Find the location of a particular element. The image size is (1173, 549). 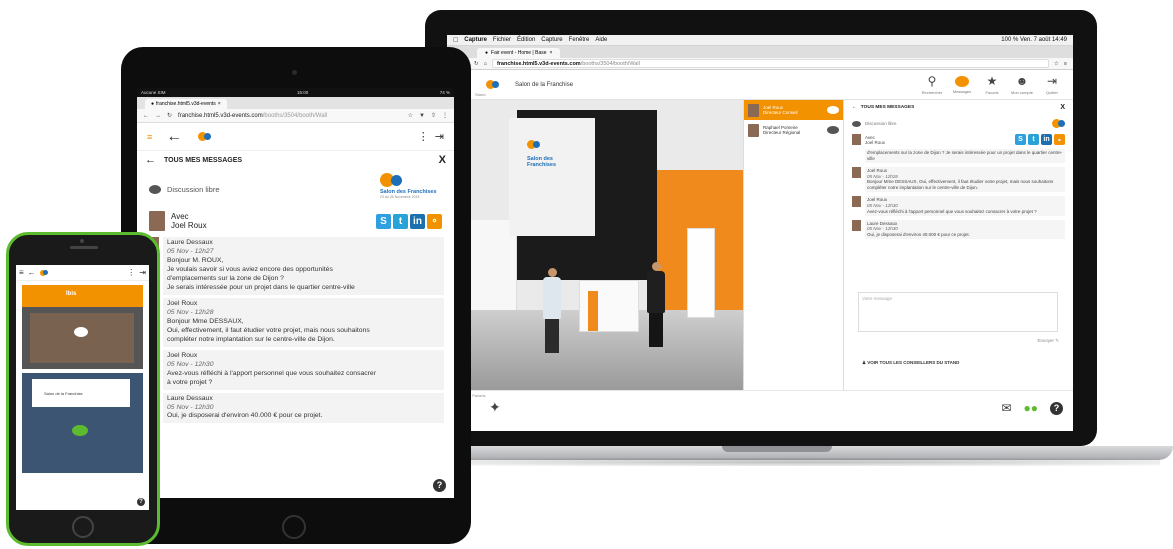

message-date: 05 Nov - 12h28 is located at coordinates (190, 312).